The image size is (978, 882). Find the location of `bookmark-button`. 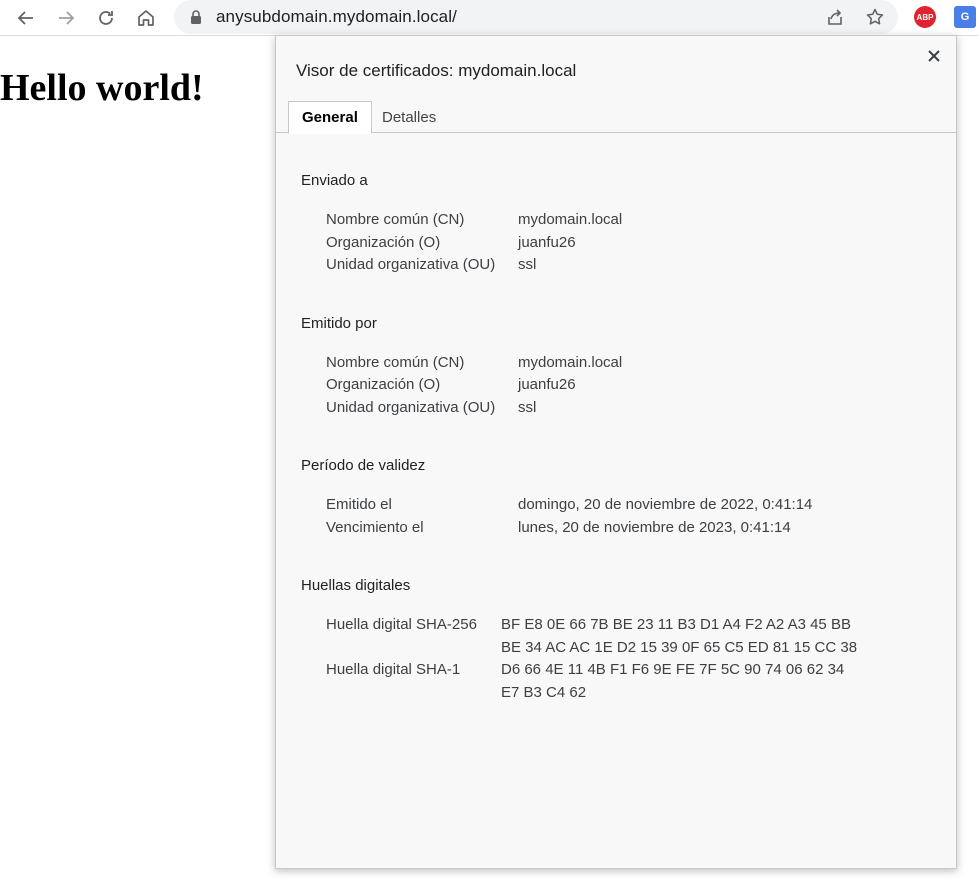

bookmark-button is located at coordinates (875, 17).